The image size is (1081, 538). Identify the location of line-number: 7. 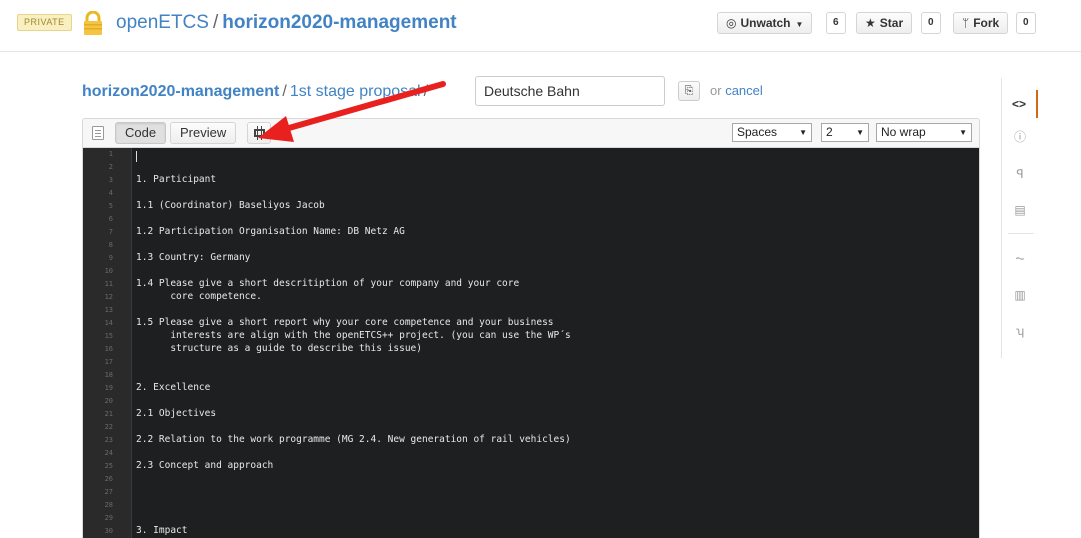
(110, 232).